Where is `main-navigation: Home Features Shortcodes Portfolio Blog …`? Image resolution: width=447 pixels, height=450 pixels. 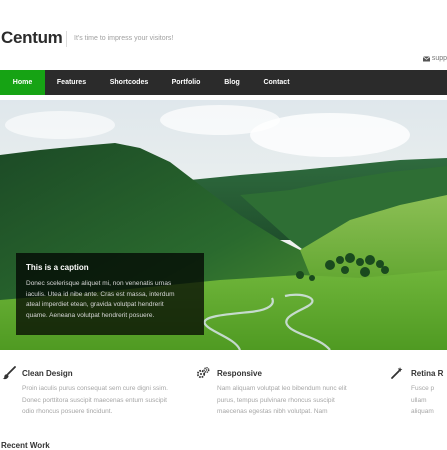 main-navigation: Home Features Shortcodes Portfolio Blog … is located at coordinates (223, 82).